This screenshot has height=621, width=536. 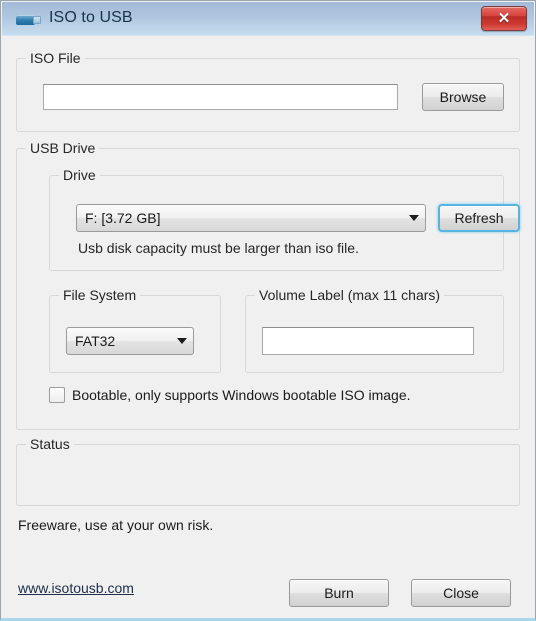 I want to click on bootable-checkbox, so click(x=57, y=395).